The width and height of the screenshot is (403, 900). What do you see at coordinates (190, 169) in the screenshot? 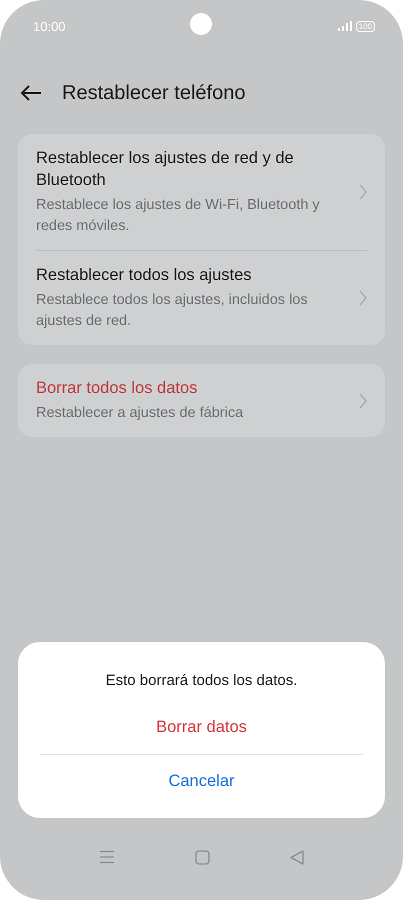
I see `option-title: Restablecer los ajustes de red y de Bluetooth` at bounding box center [190, 169].